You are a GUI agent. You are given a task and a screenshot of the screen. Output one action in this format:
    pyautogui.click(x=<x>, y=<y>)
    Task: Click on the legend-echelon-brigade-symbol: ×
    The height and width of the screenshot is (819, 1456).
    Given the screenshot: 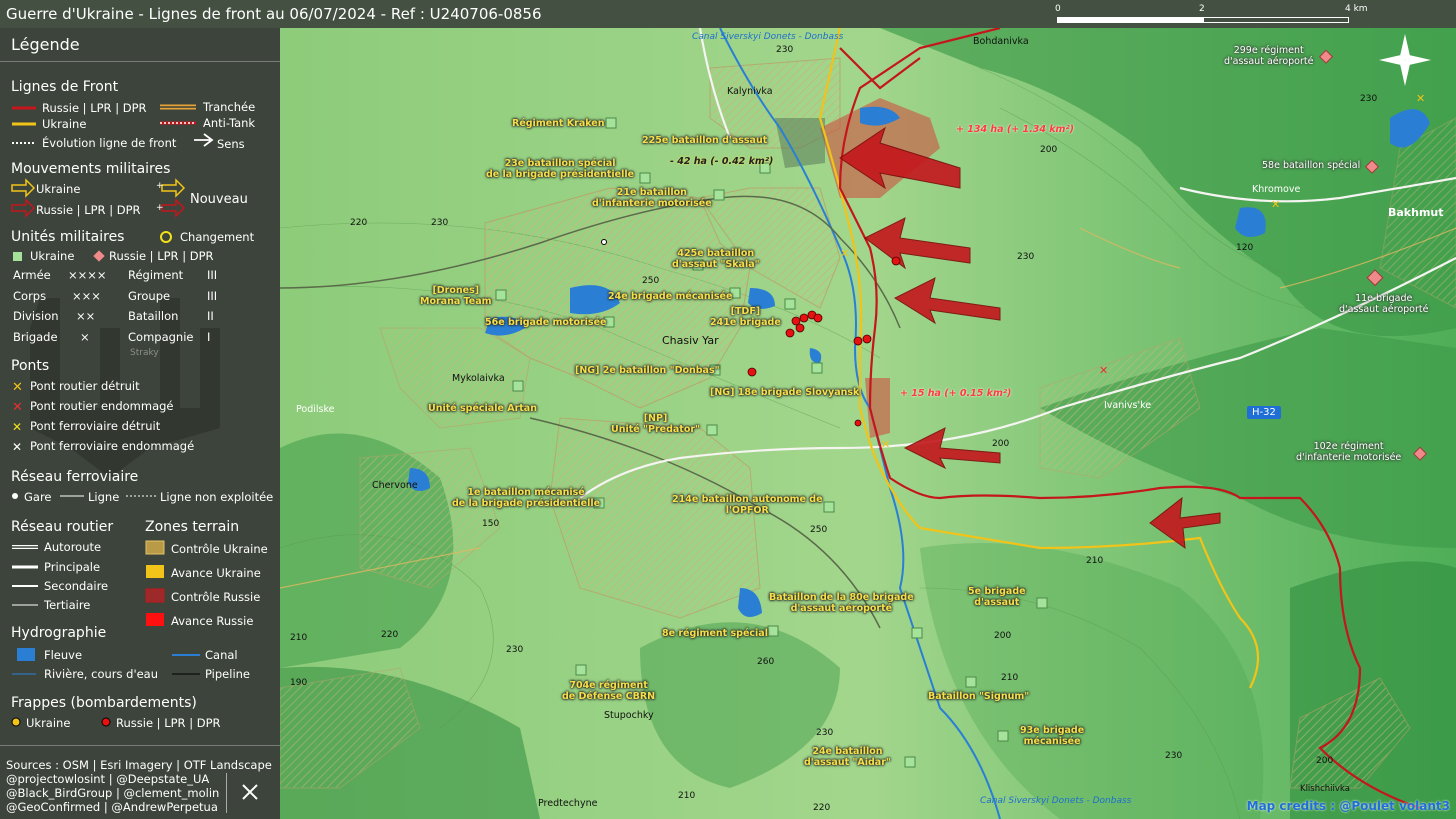 What is the action you would take?
    pyautogui.click(x=85, y=337)
    